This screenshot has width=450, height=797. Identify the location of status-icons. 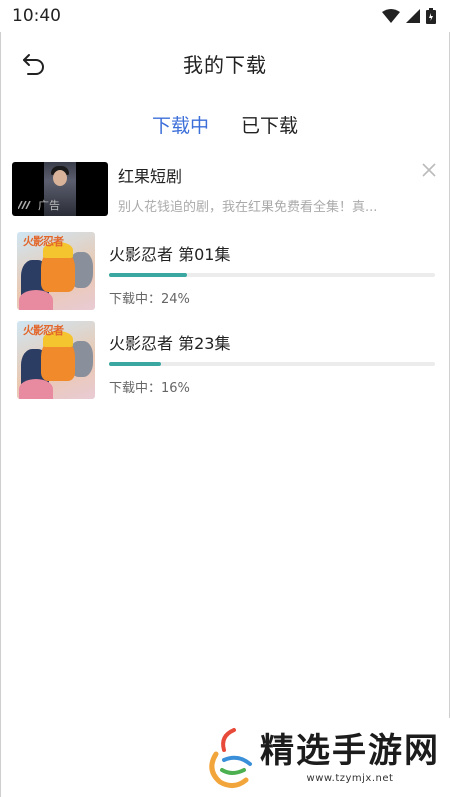
(409, 16).